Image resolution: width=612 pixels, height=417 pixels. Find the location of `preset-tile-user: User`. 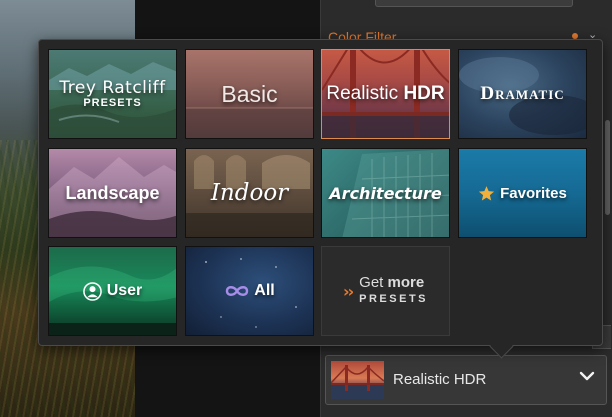

preset-tile-user: User is located at coordinates (112, 291).